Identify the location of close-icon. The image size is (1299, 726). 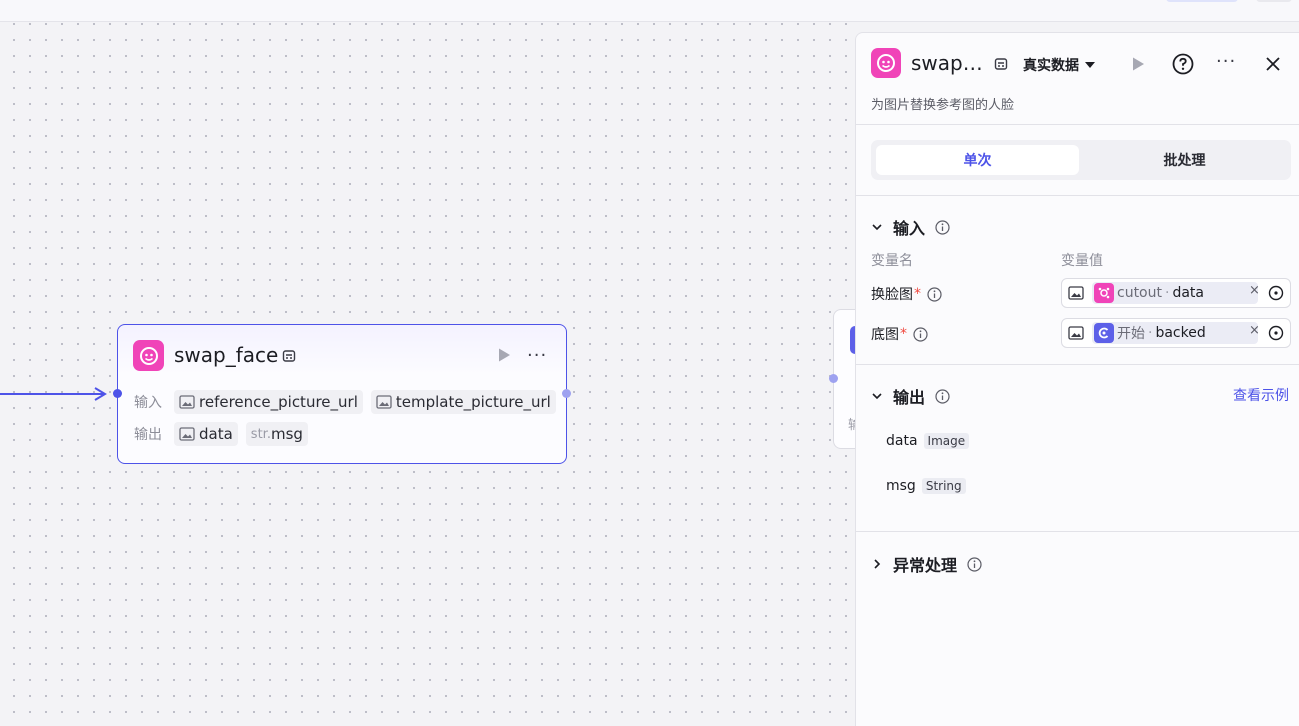
(1273, 64).